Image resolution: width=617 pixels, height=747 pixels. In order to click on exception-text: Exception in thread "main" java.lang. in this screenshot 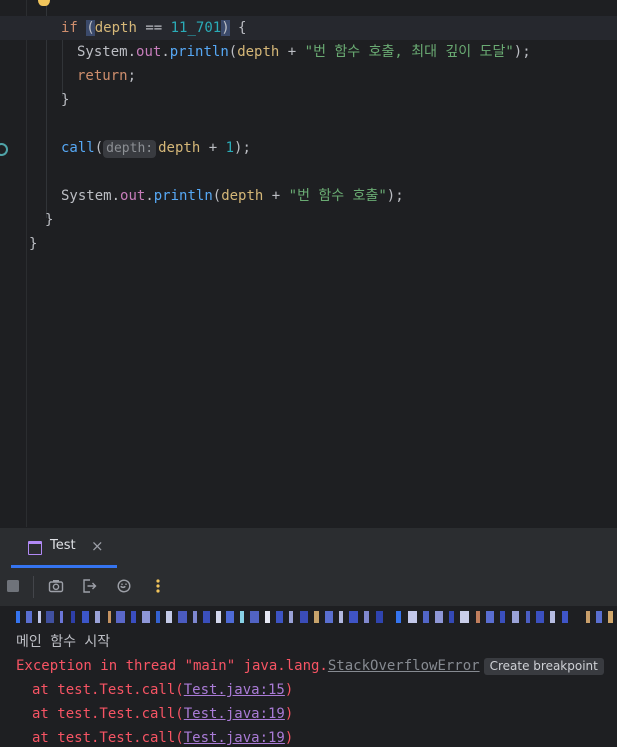, I will do `click(172, 666)`.